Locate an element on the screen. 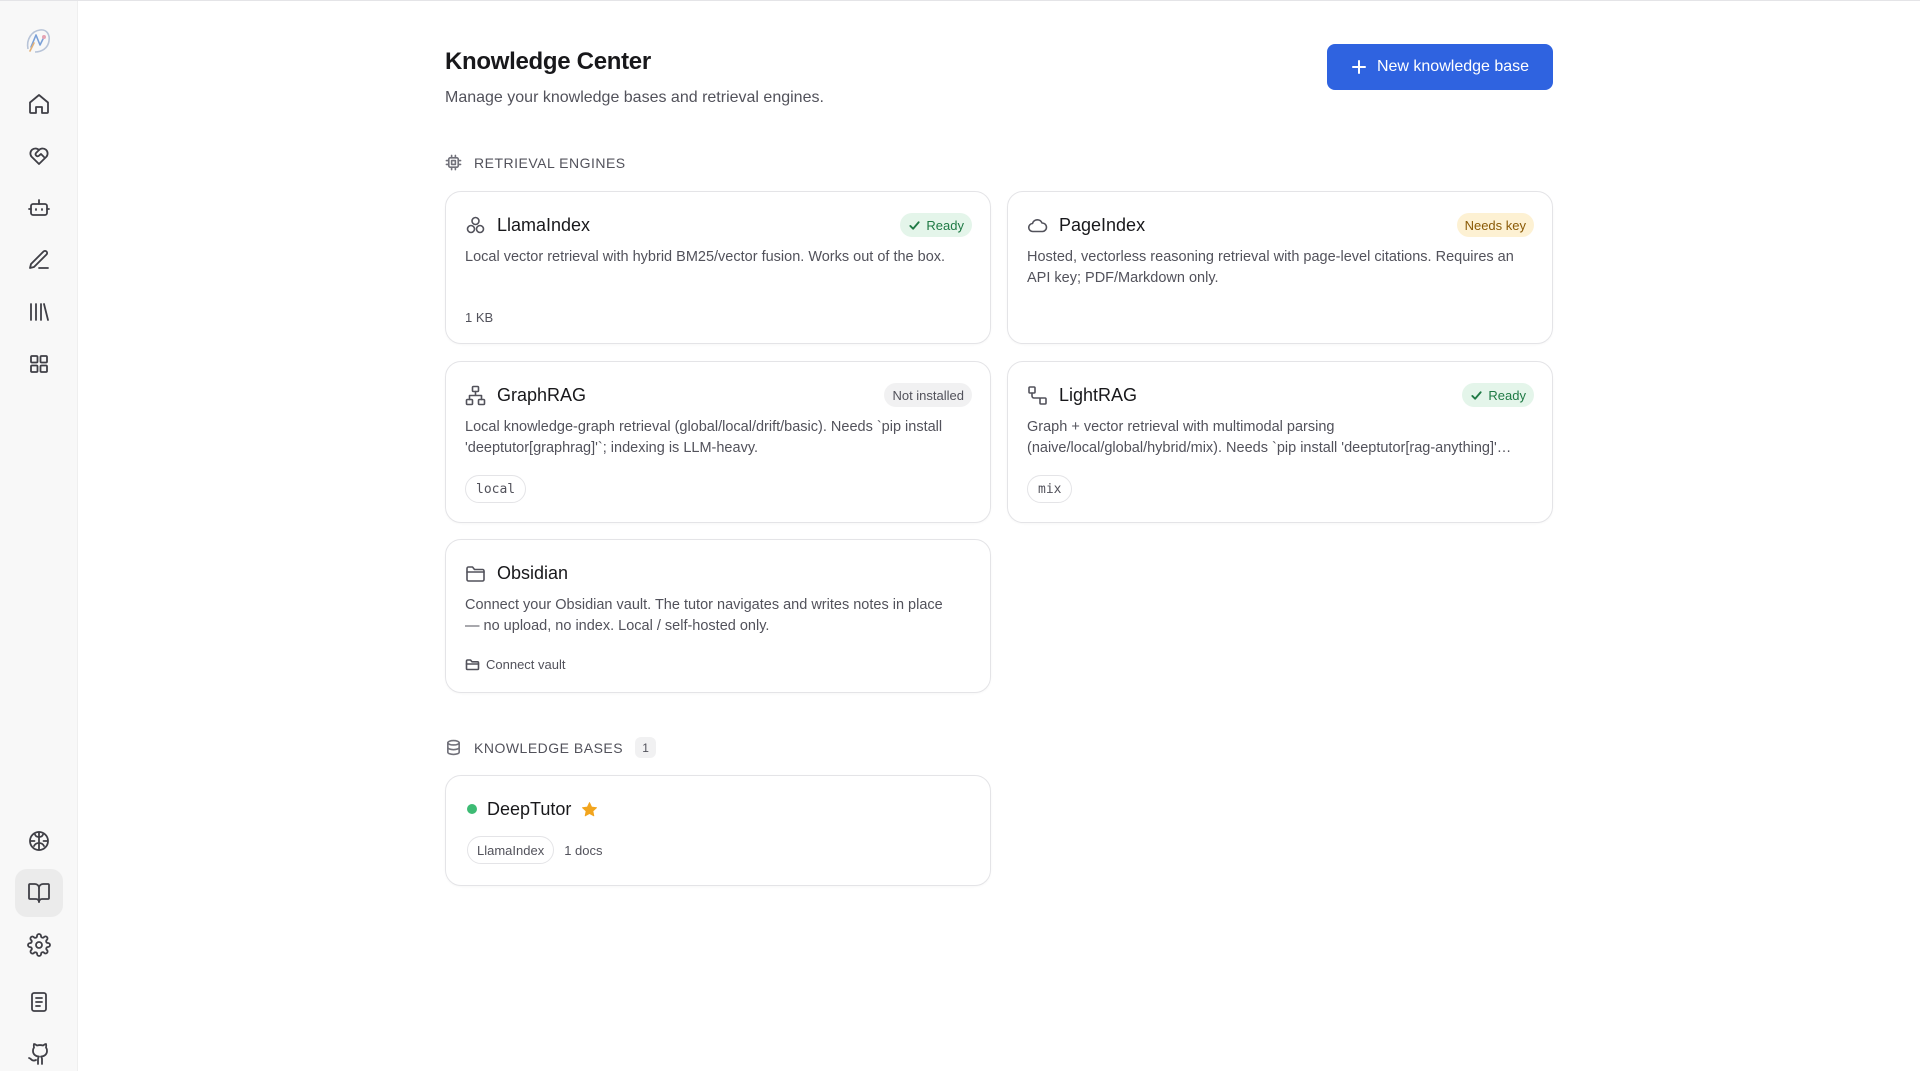 Image resolution: width=1920 pixels, height=1071 pixels. sidebar-item-settings is located at coordinates (39, 945).